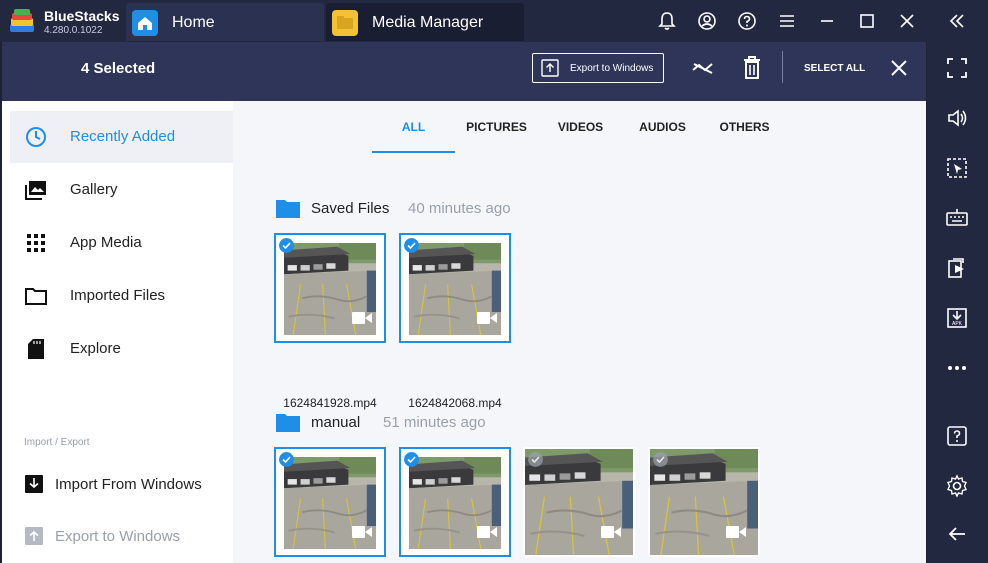 This screenshot has height=563, width=988. What do you see at coordinates (428, 22) in the screenshot?
I see `tab-media-manager-label: Media Manager` at bounding box center [428, 22].